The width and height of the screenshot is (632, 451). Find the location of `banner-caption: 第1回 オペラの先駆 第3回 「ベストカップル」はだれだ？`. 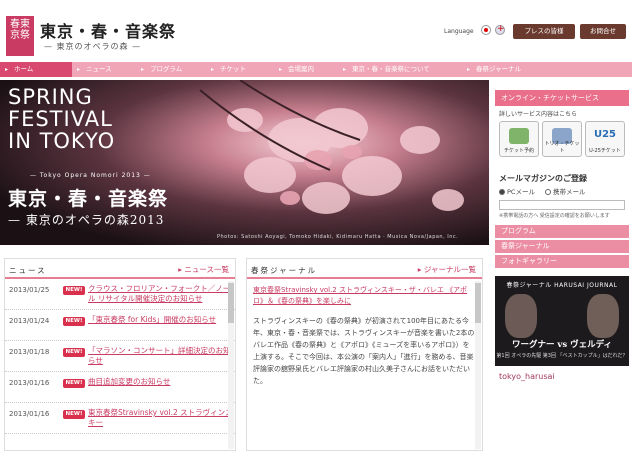

banner-caption: 第1回 オペラの先駆 第3回 「ベストカップル」はだれだ？ is located at coordinates (562, 356).